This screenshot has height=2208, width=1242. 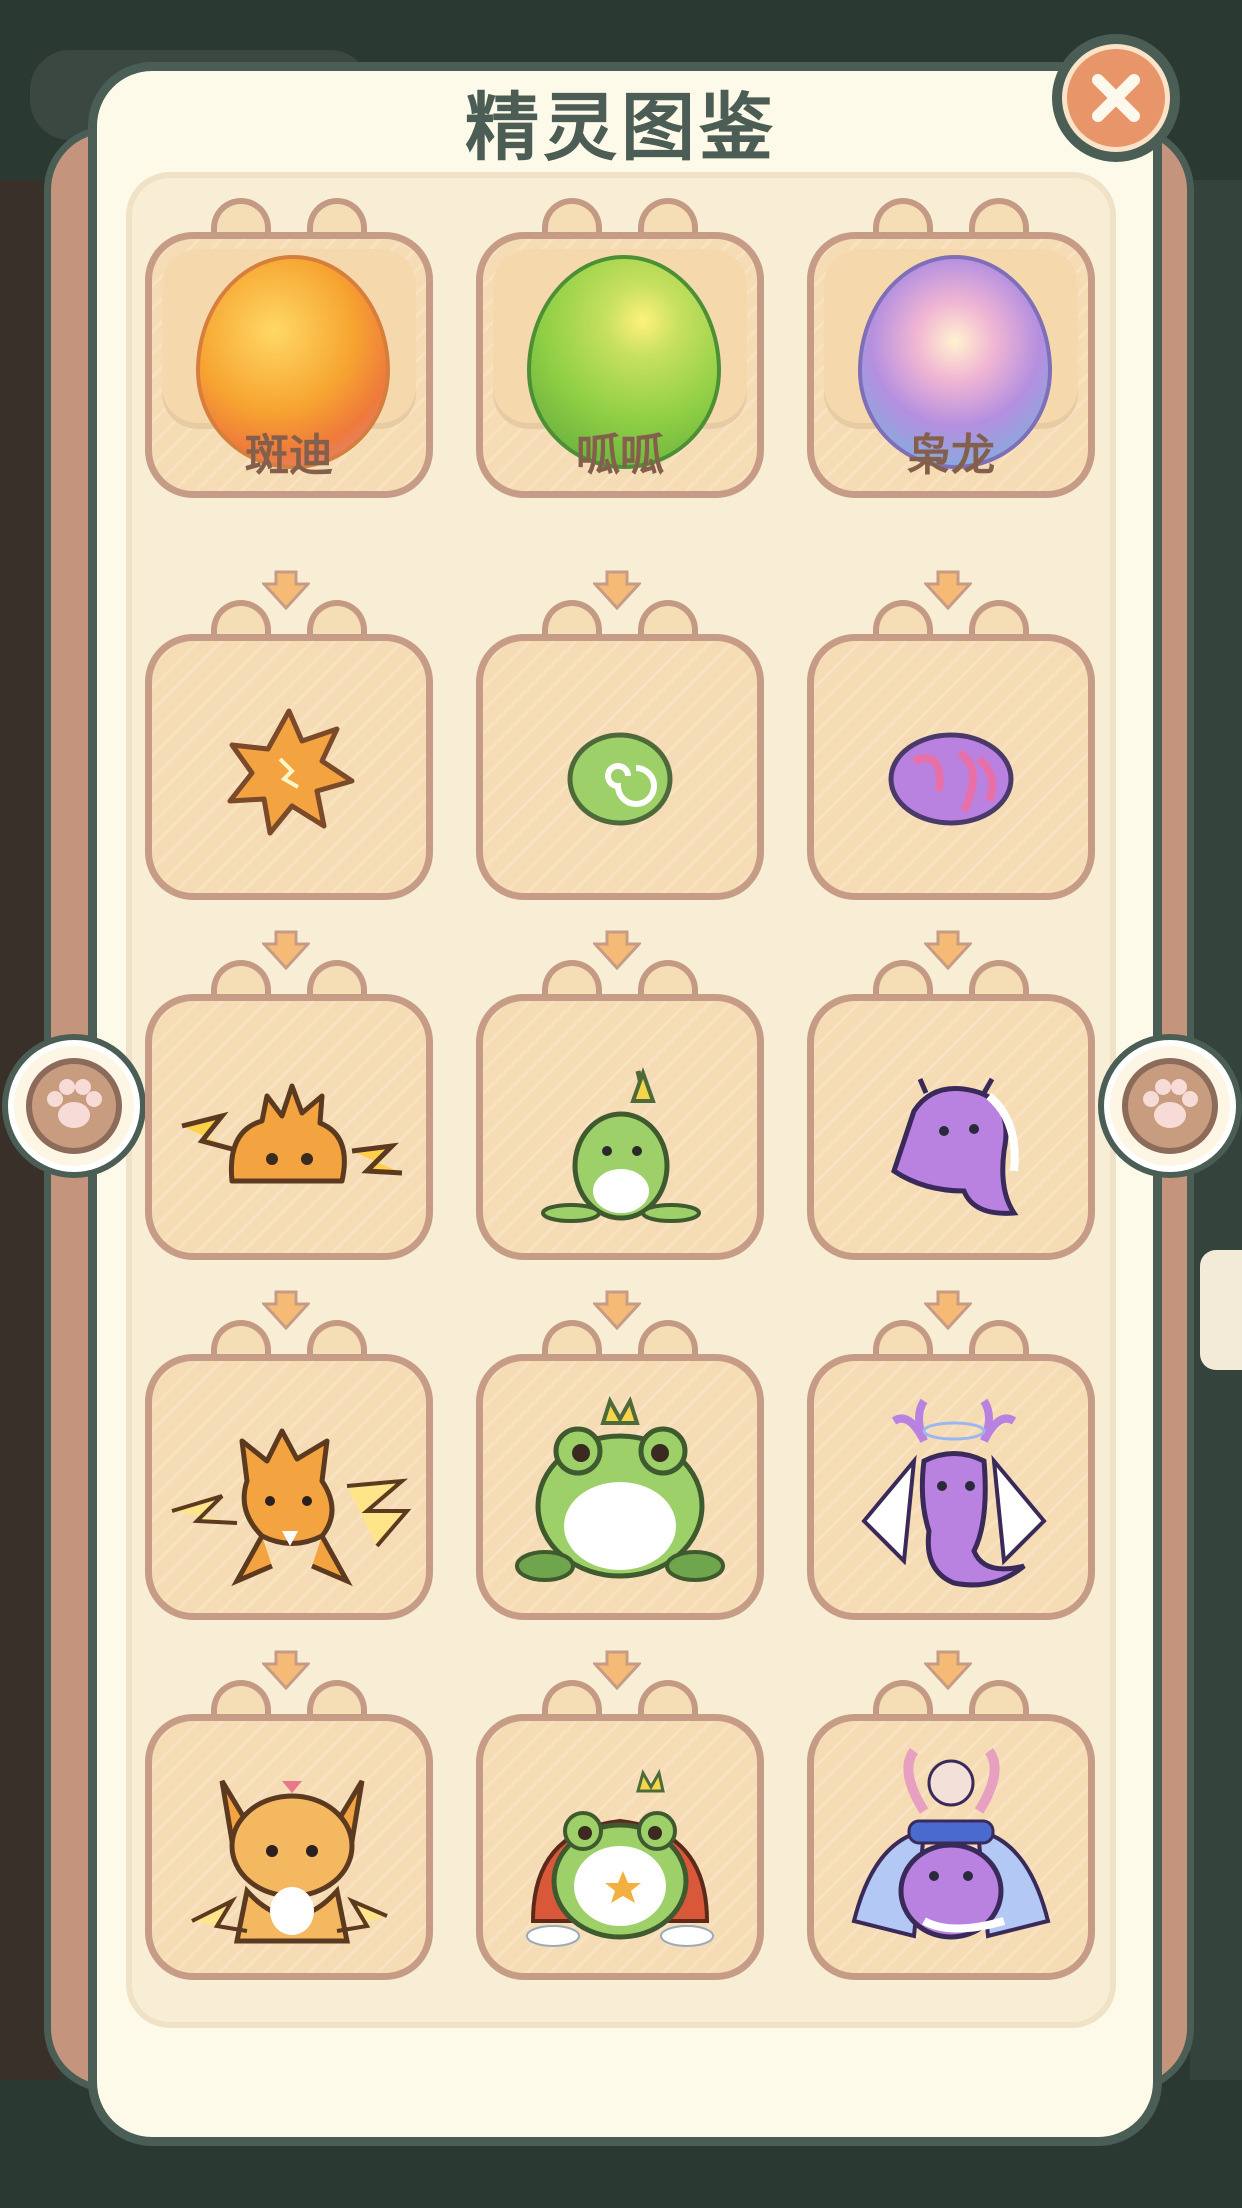 I want to click on horned-fairy-icon, so click(x=954, y=1493).